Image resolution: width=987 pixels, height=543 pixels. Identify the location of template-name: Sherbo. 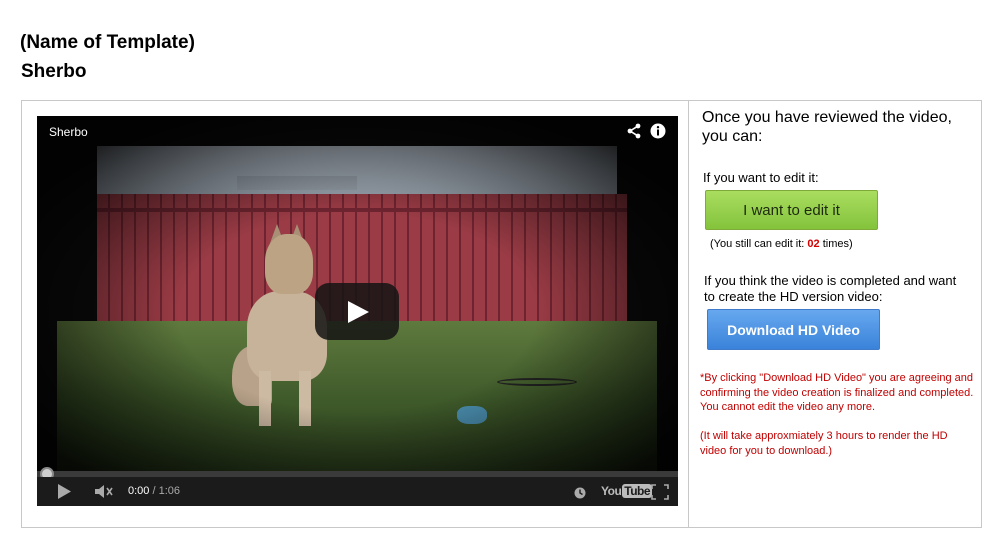
(54, 71).